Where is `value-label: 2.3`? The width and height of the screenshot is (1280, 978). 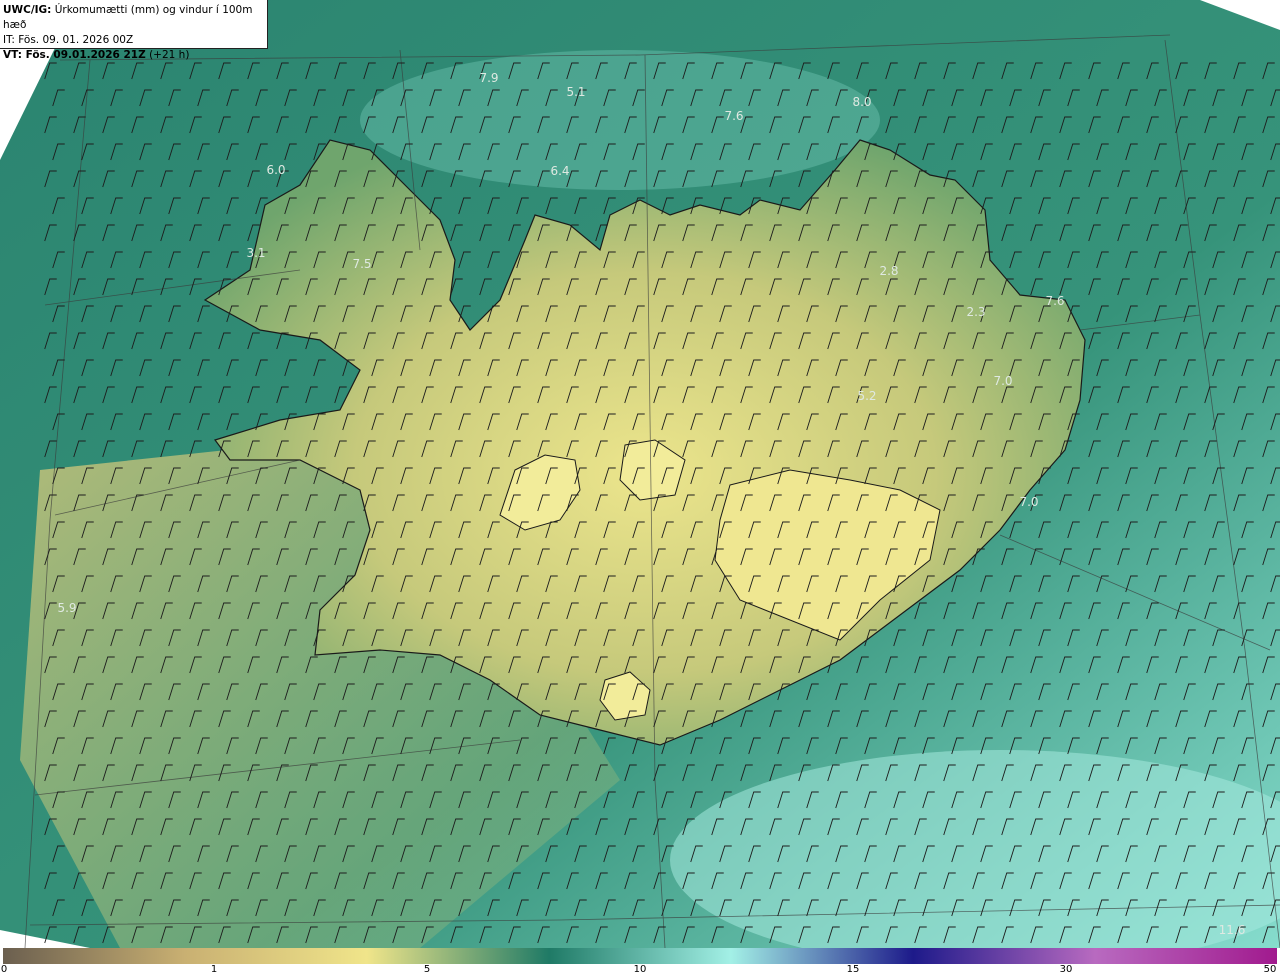 value-label: 2.3 is located at coordinates (976, 312).